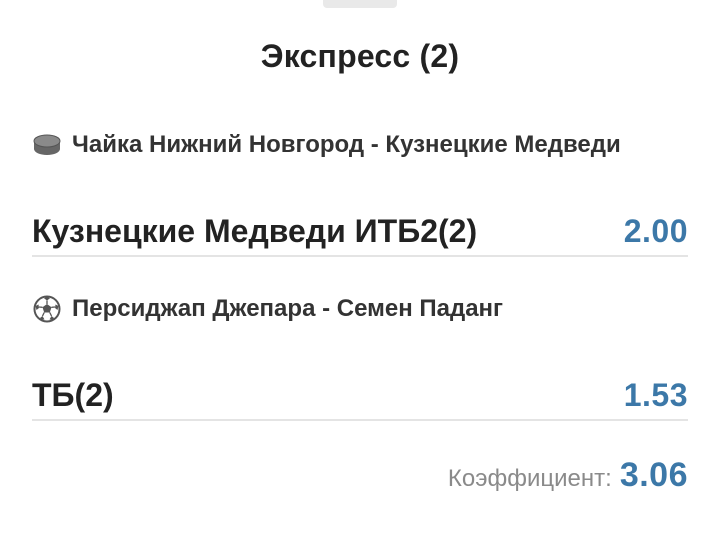 The image size is (720, 549). I want to click on bet-name: ТБ(2), so click(73, 394).